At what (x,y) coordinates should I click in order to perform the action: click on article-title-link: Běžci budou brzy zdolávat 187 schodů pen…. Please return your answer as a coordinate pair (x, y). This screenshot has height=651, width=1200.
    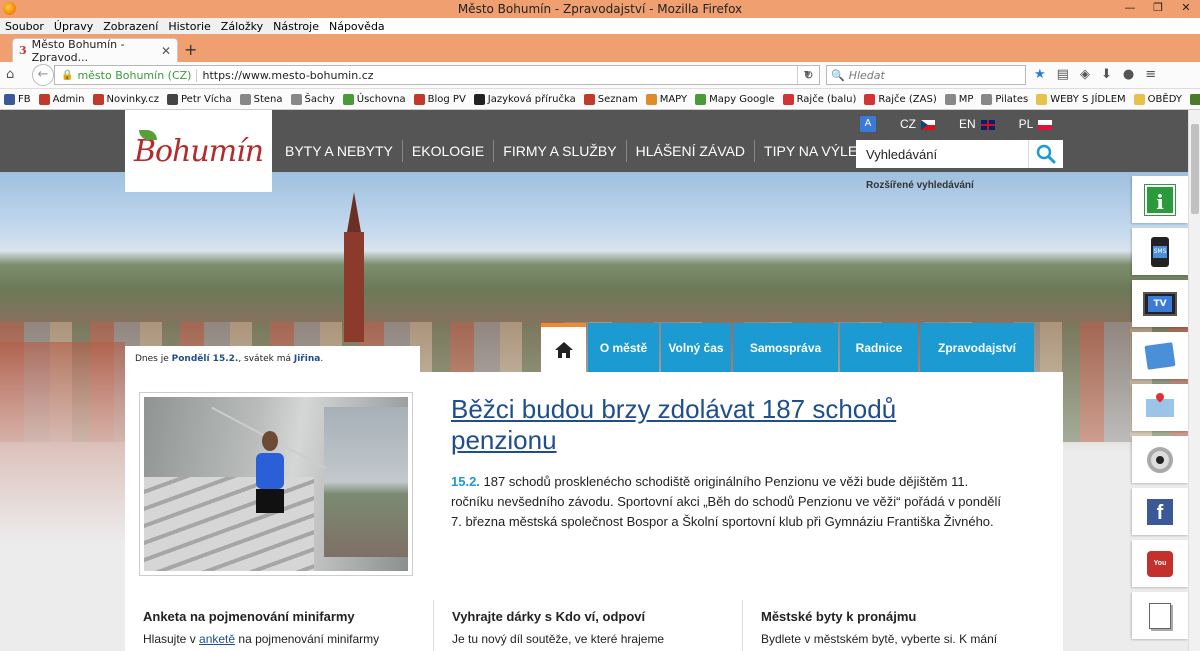
    Looking at the image, I should click on (721, 425).